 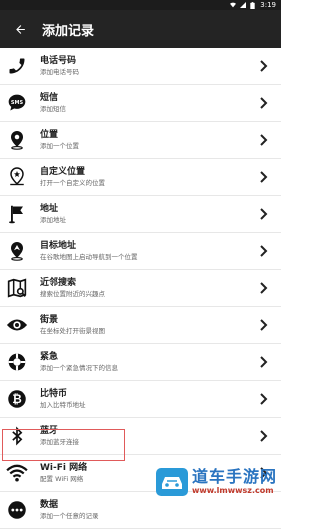 What do you see at coordinates (79, 368) in the screenshot?
I see `item-subtitle: 添加一个紧急情况下的信息` at bounding box center [79, 368].